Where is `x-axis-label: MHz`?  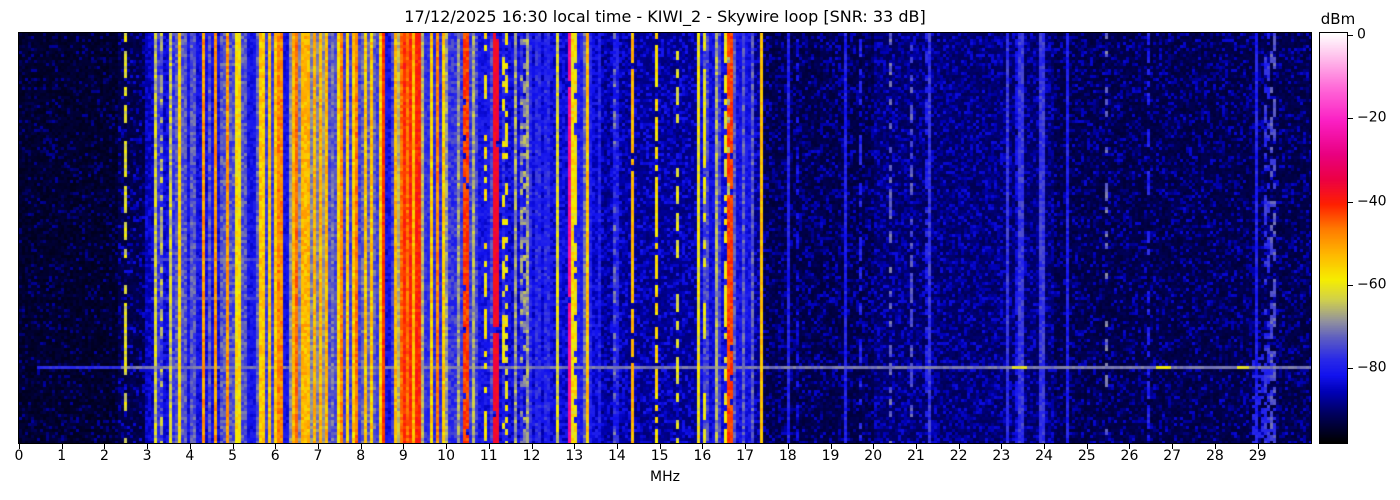
x-axis-label: MHz is located at coordinates (665, 477).